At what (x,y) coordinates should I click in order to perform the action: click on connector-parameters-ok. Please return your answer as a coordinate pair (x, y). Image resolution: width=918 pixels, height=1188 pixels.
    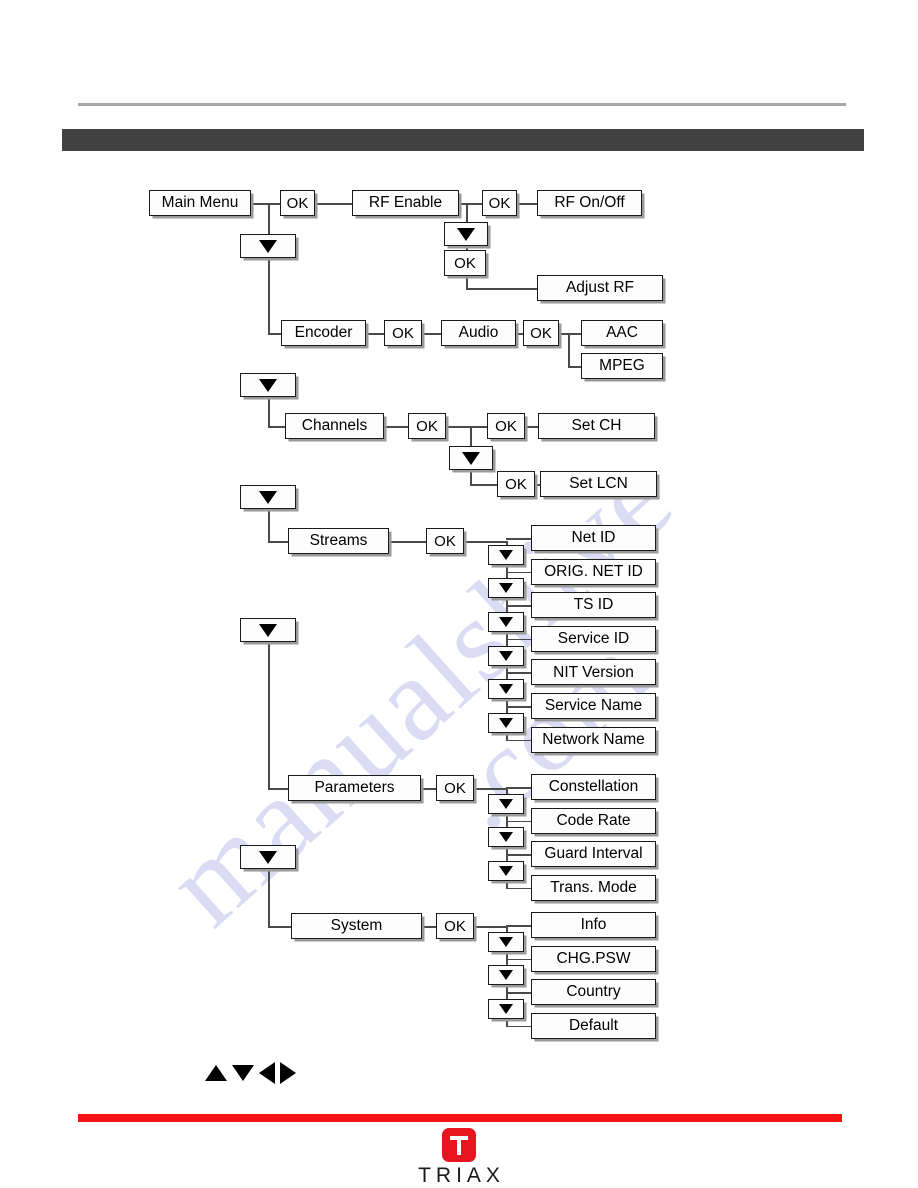
    Looking at the image, I should click on (428, 789).